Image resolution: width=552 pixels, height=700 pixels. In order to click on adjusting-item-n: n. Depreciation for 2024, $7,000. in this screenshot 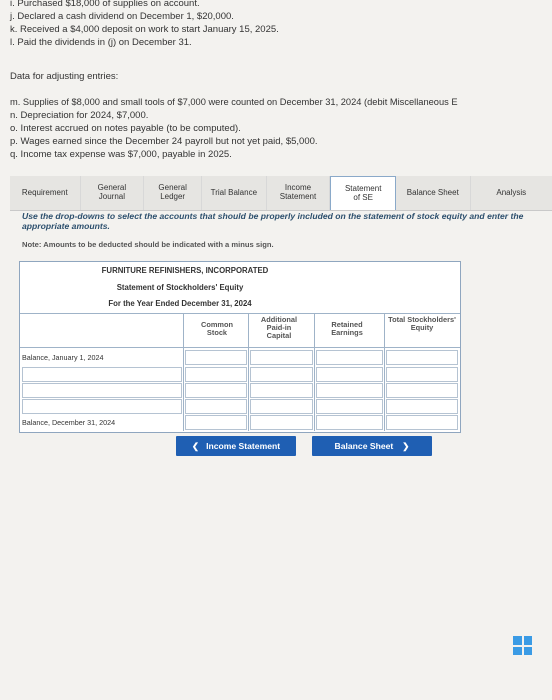, I will do `click(79, 115)`.